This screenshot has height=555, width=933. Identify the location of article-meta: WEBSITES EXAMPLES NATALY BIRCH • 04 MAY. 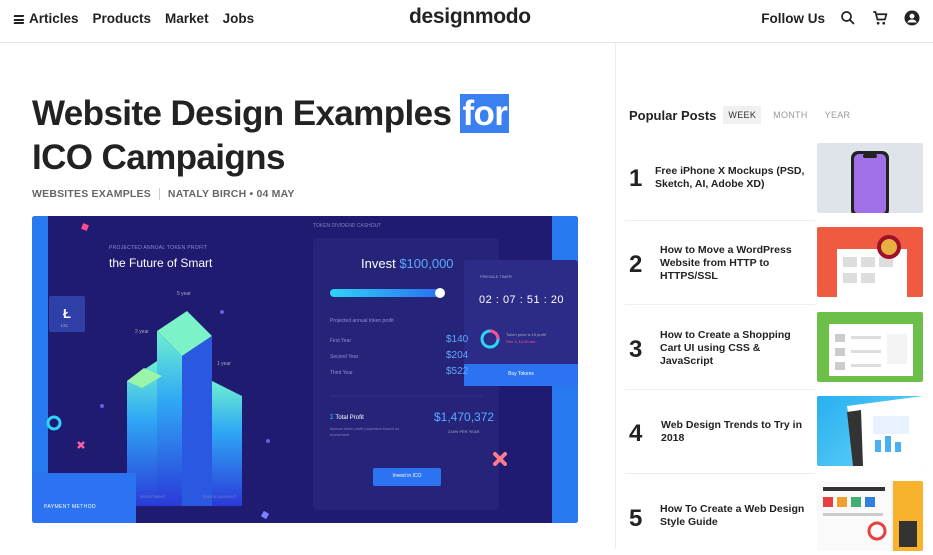
(163, 194).